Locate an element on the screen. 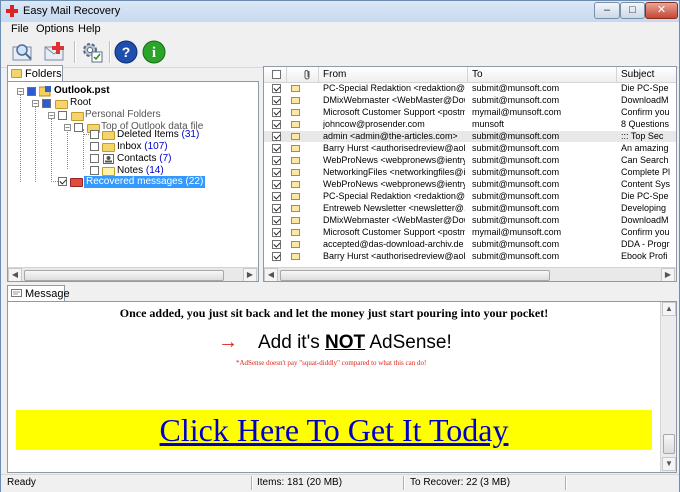 The width and height of the screenshot is (680, 492). maximize-button: □ is located at coordinates (632, 10).